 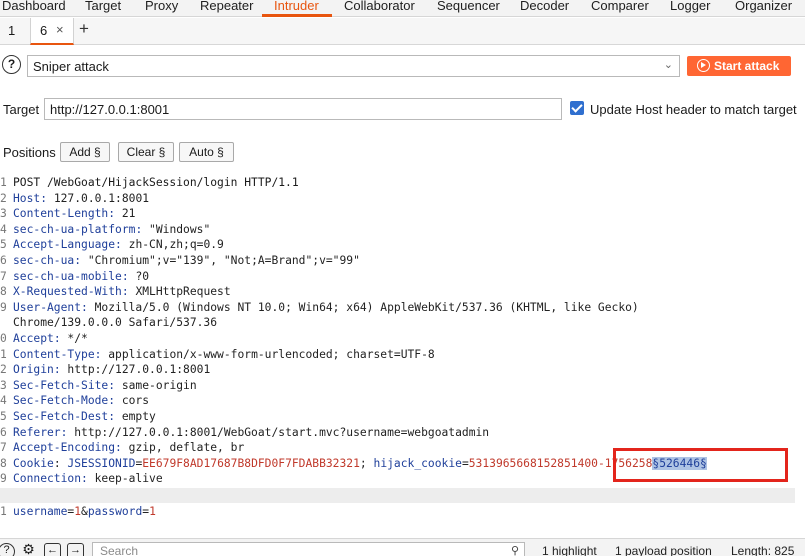 I want to click on payload-position-count: 1 payload position, so click(x=663, y=550).